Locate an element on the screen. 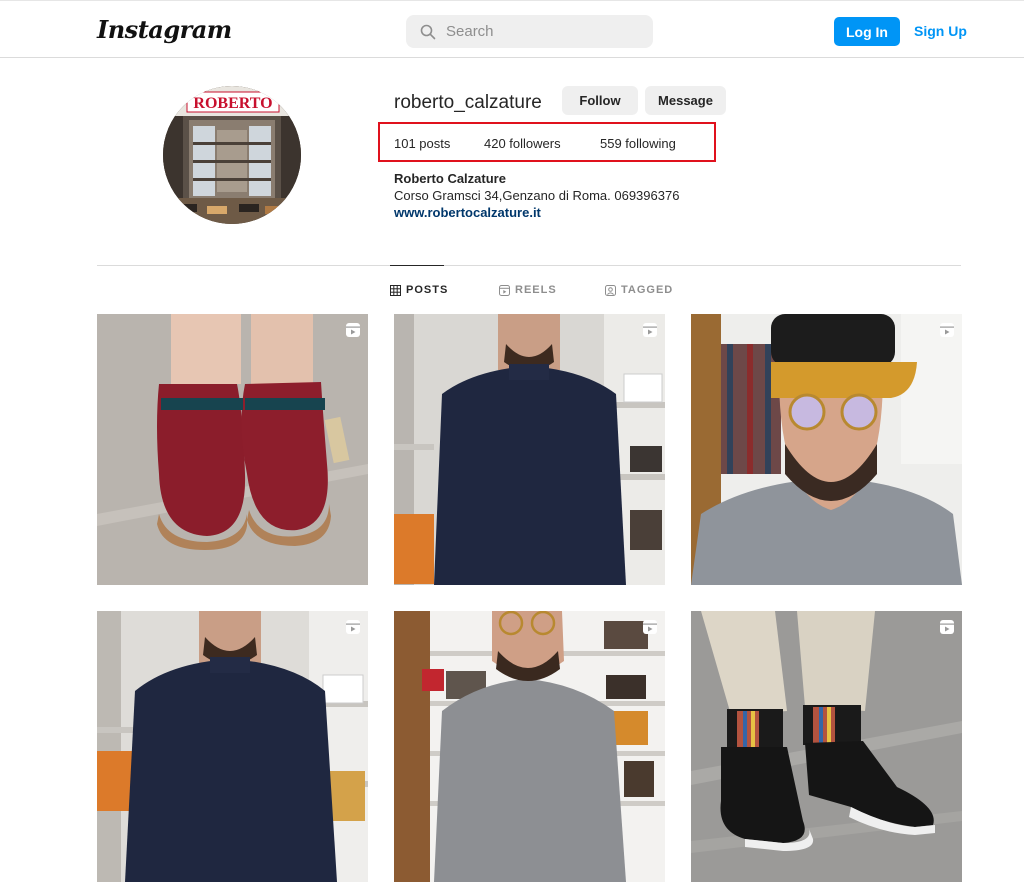  avatar-sign-text: ROBERTO is located at coordinates (232, 103).